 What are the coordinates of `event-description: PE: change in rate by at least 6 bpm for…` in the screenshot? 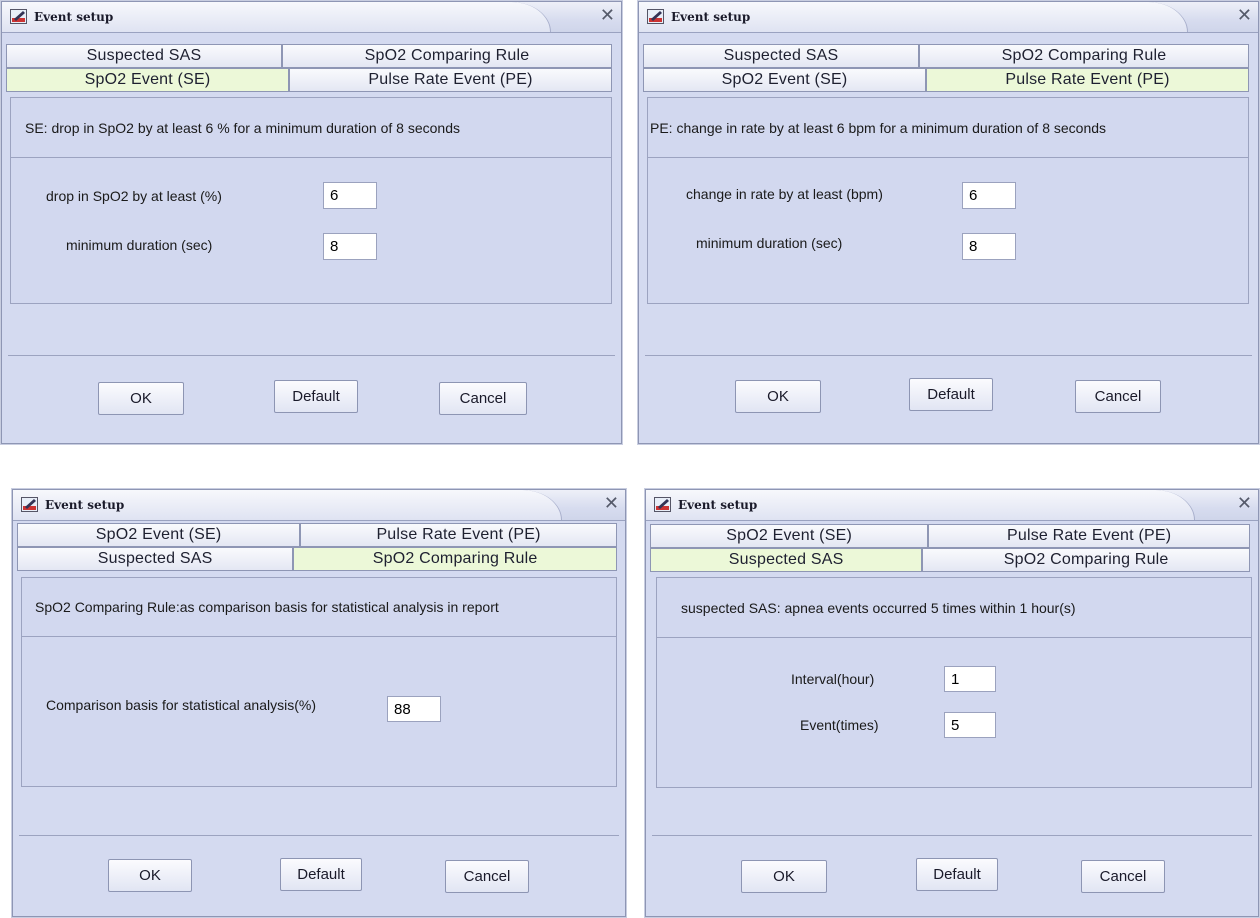 It's located at (948, 128).